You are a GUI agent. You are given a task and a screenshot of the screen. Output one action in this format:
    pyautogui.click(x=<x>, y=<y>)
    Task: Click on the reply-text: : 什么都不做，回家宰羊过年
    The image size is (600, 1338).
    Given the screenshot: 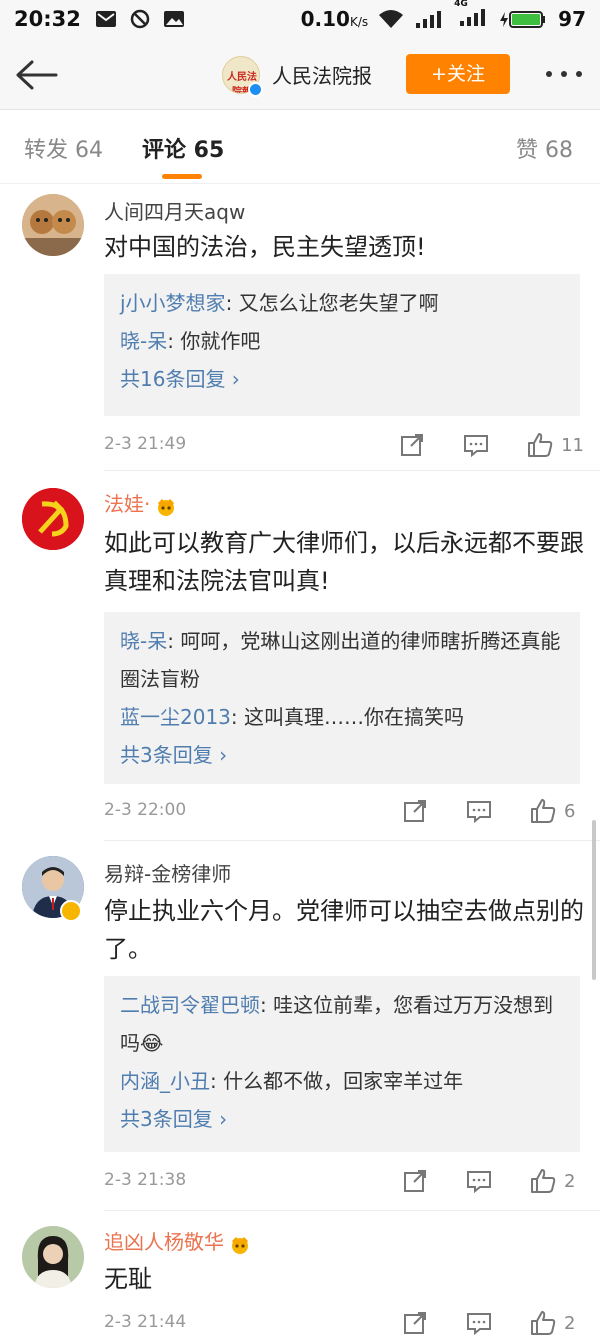 What is the action you would take?
    pyautogui.click(x=337, y=1081)
    